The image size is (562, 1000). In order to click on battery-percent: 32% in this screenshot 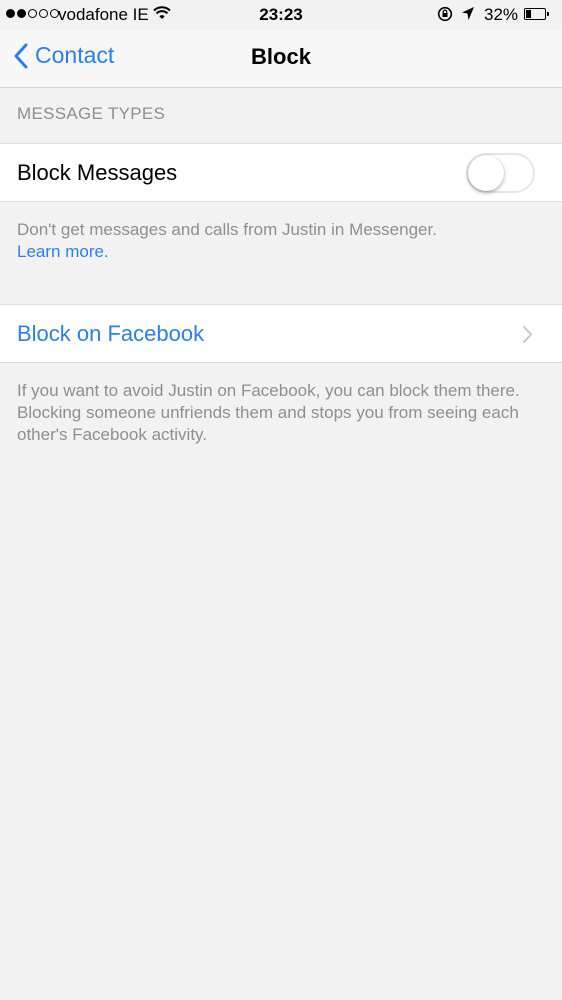, I will do `click(501, 14)`.